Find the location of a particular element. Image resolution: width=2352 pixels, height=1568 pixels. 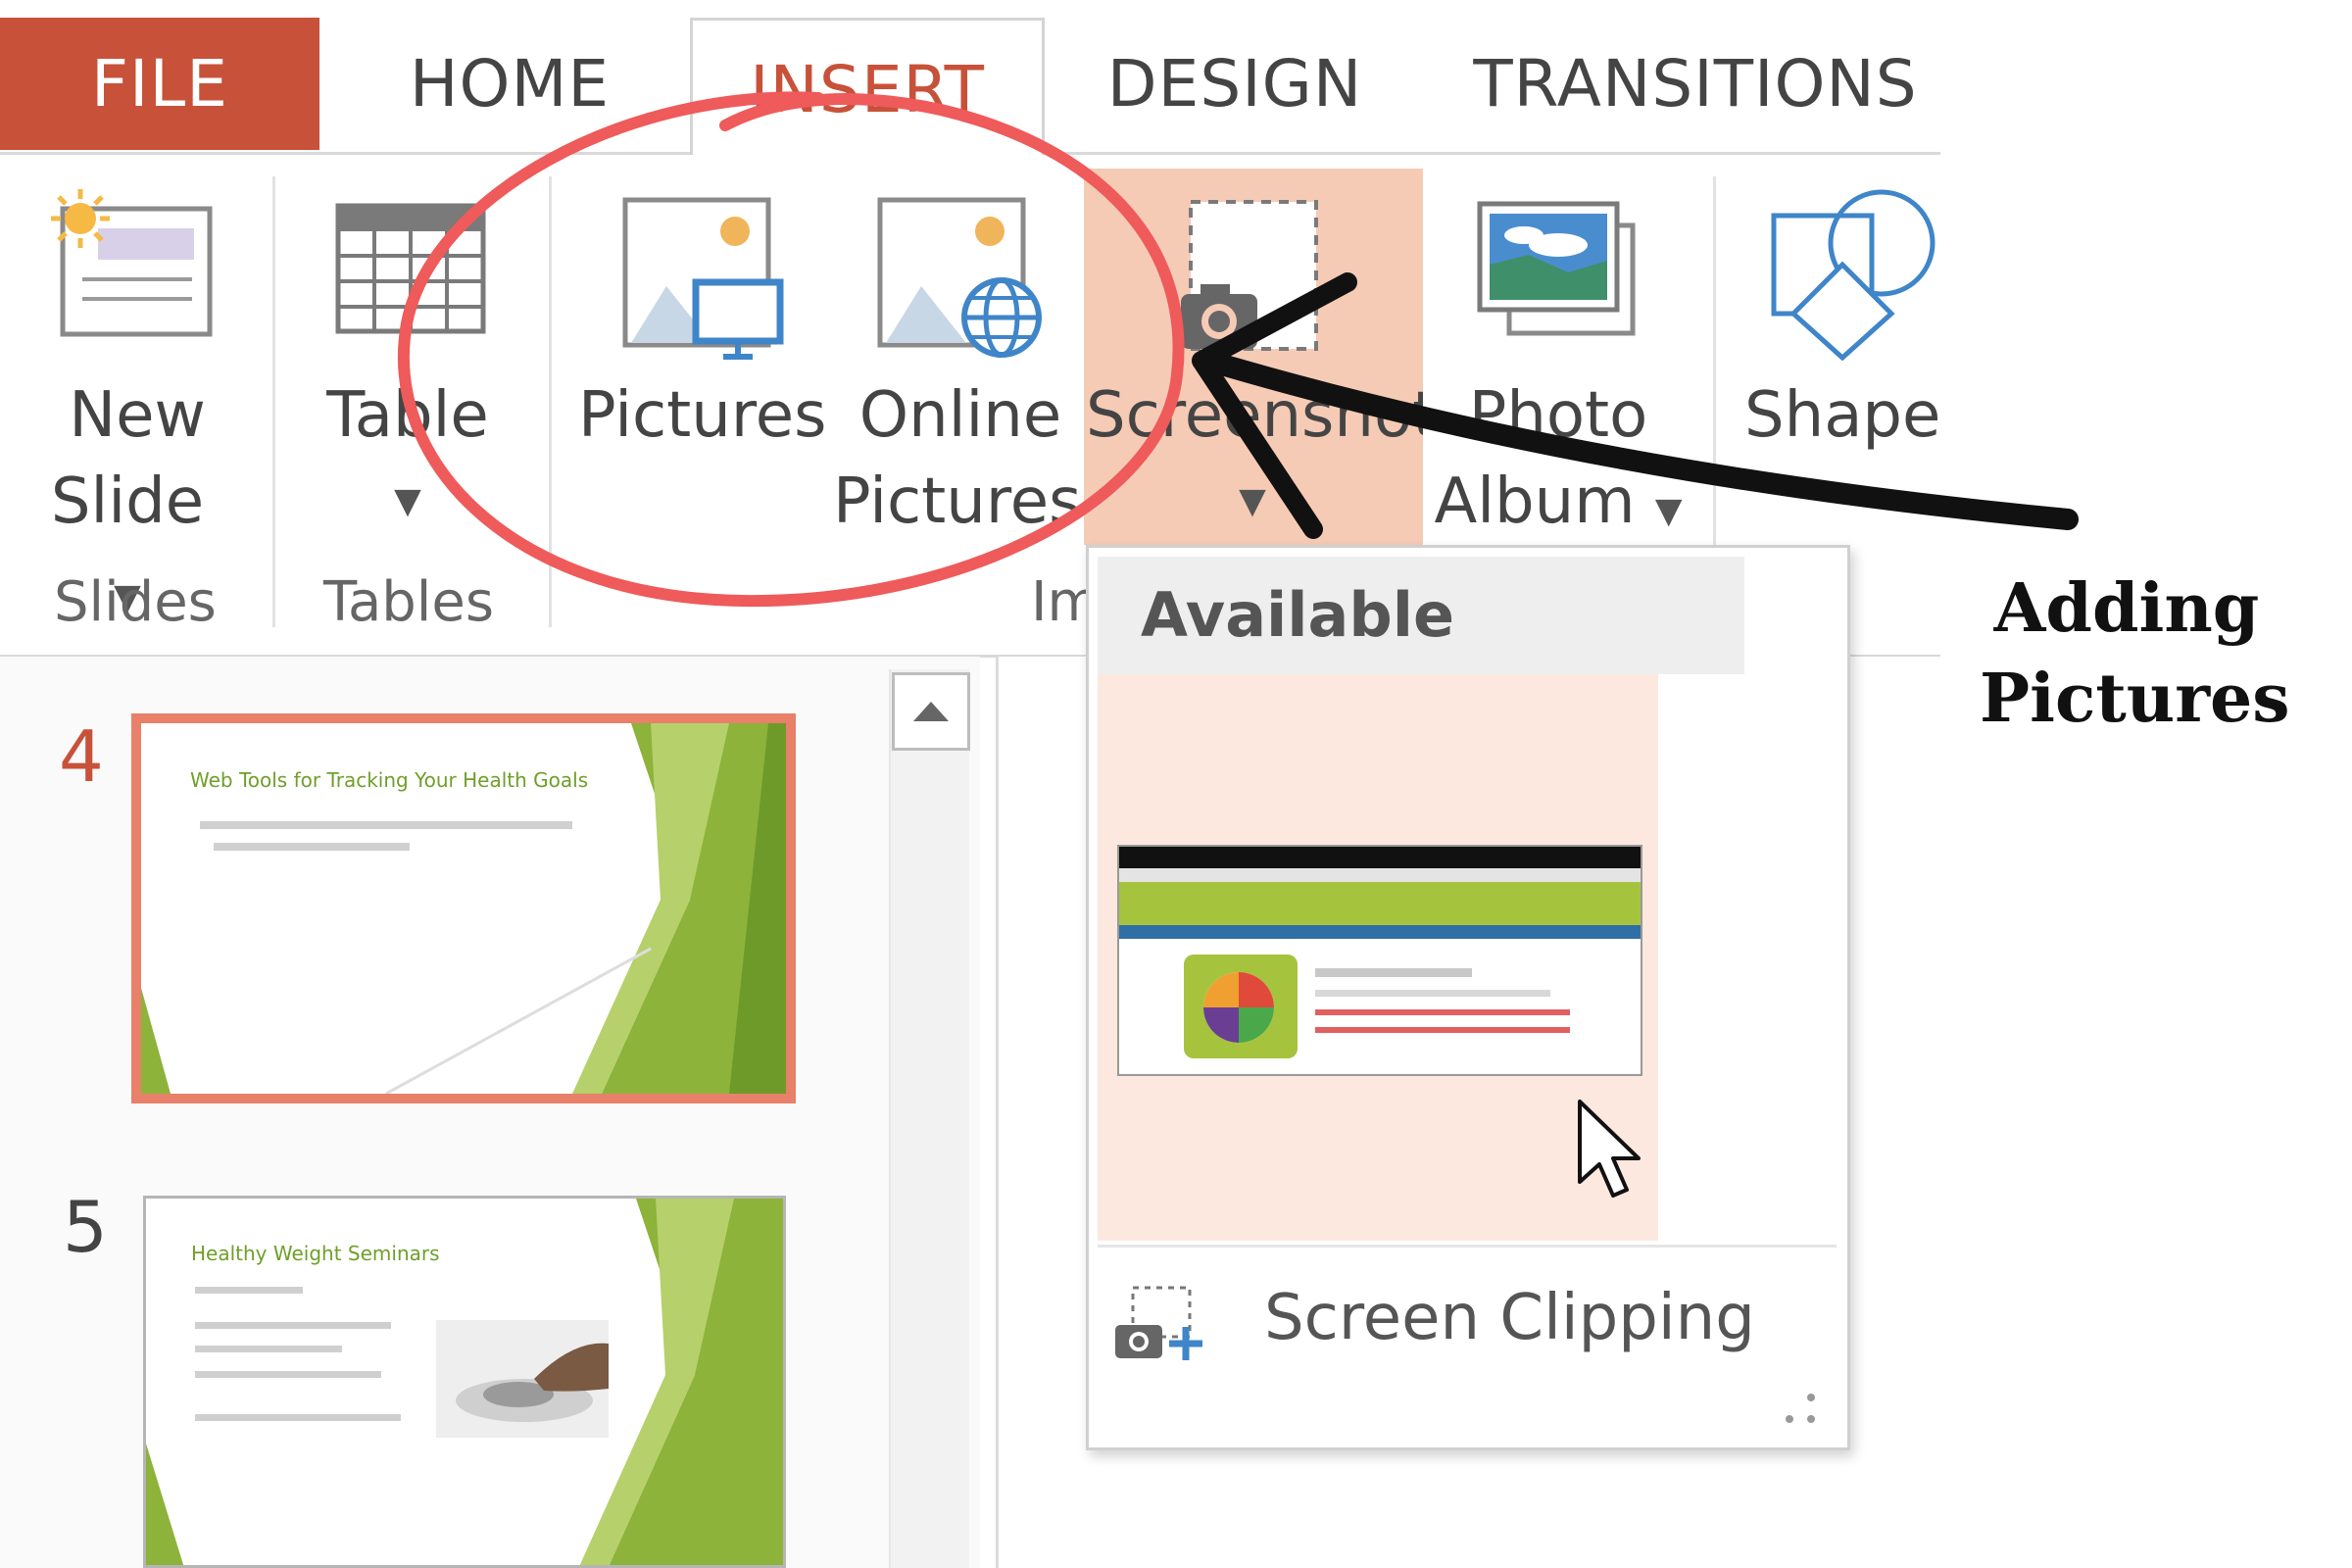

annotation-line-2: Pictures is located at coordinates (2135, 699).